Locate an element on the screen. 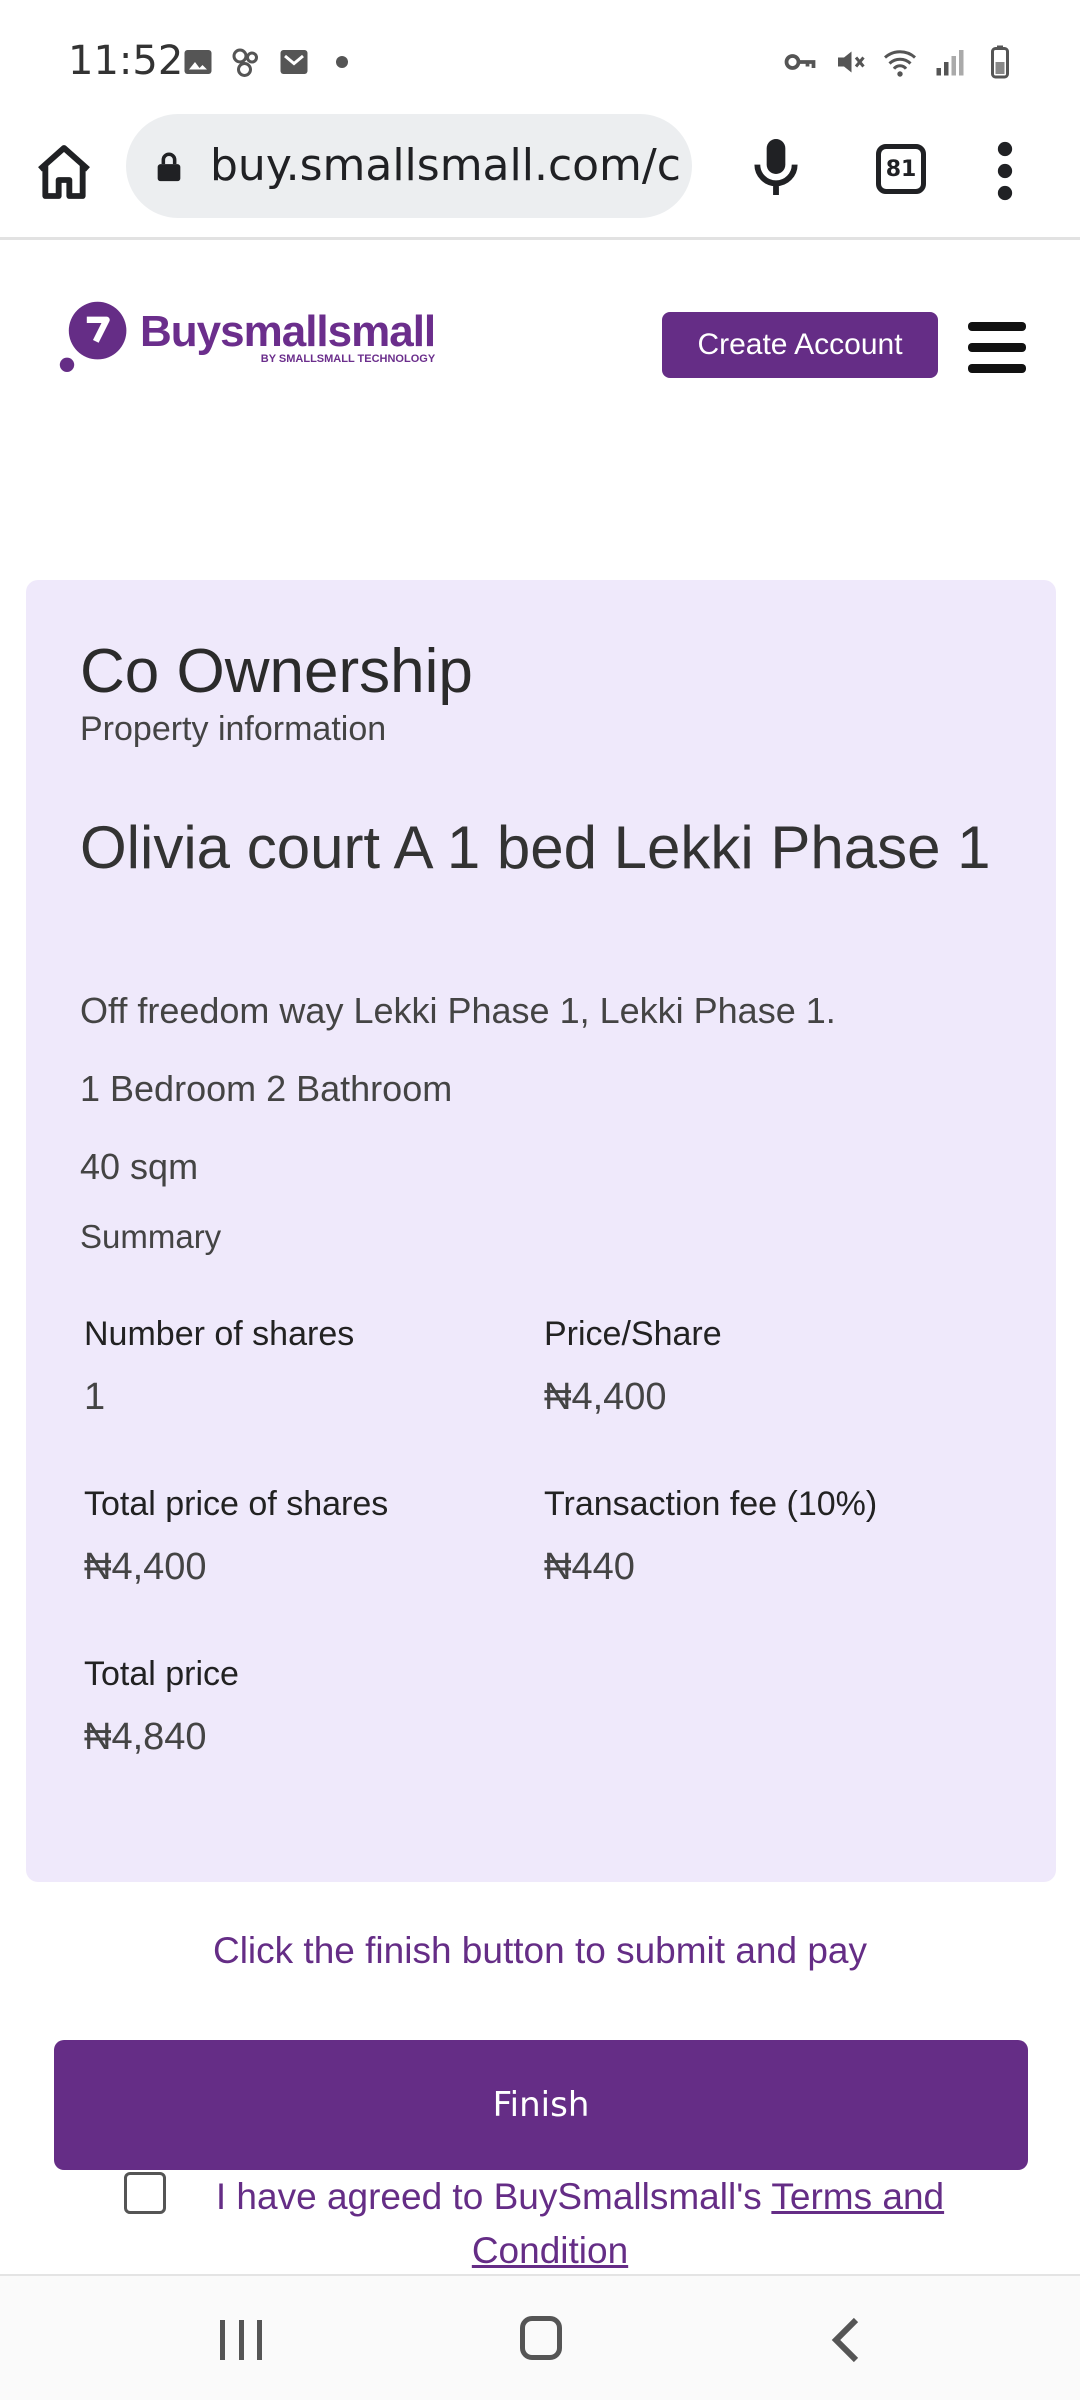 The image size is (1080, 2400). transaction-fee-field: Transaction fee (10%) ₦440 is located at coordinates (710, 1537).